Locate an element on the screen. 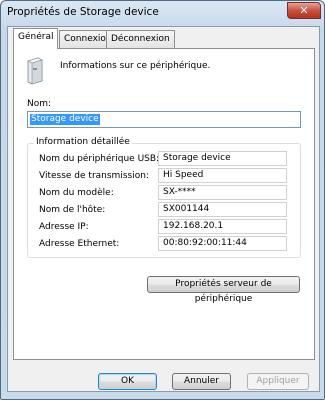 The width and height of the screenshot is (325, 400). detailed-info-title: Information détaillée is located at coordinates (83, 142).